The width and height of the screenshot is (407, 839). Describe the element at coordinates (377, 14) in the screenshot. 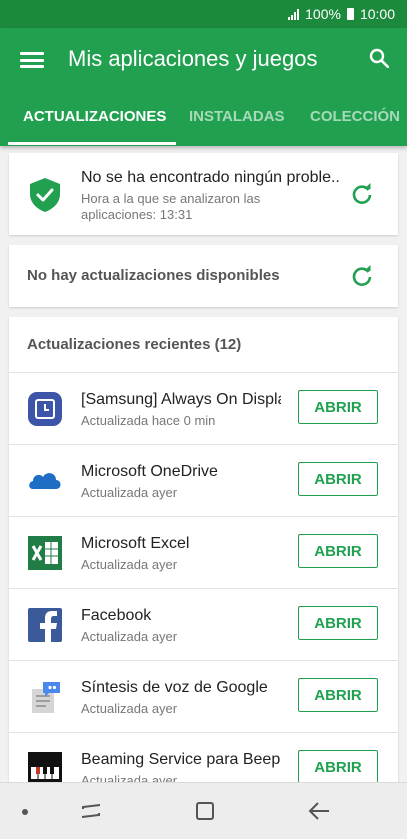

I see `clock-time: 10:00` at that location.